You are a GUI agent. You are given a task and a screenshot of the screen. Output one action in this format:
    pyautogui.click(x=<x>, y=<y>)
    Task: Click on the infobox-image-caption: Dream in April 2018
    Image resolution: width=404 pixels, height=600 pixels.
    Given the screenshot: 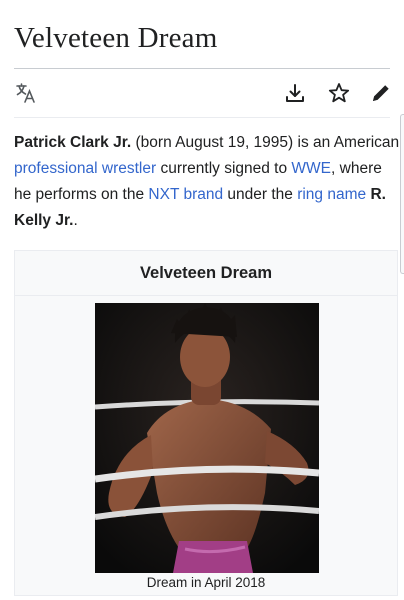 What is the action you would take?
    pyautogui.click(x=206, y=582)
    